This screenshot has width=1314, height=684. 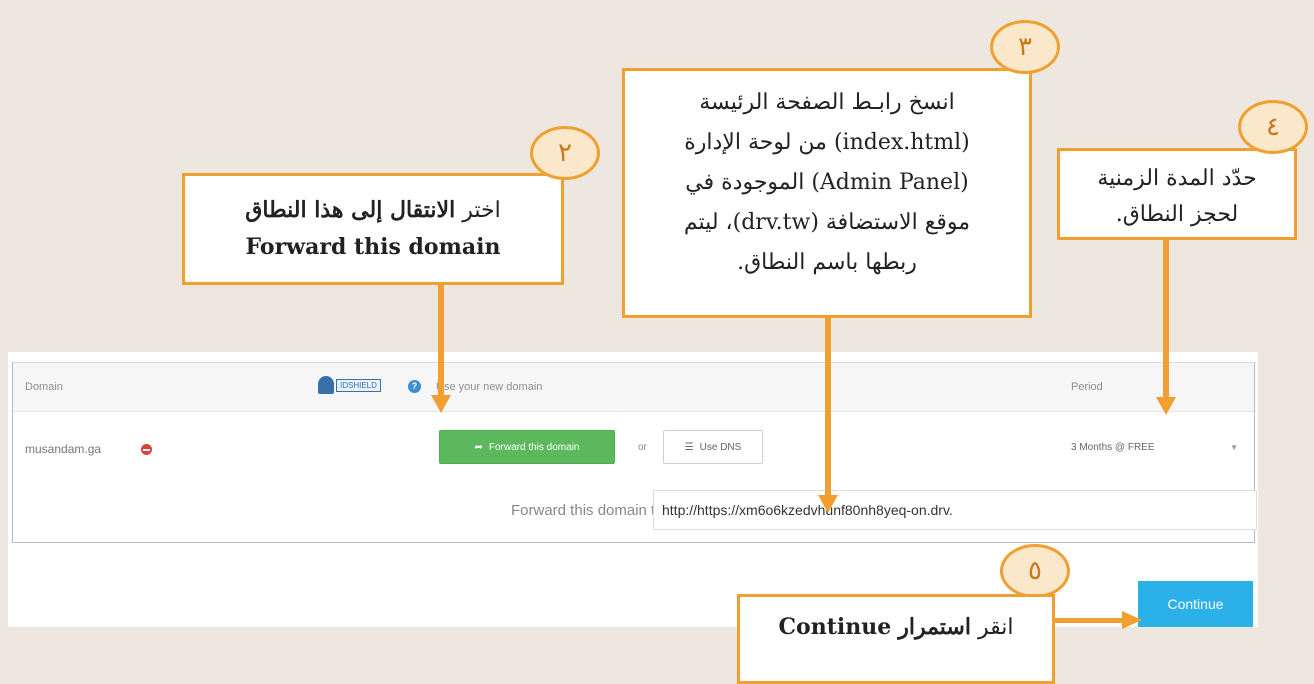 What do you see at coordinates (1113, 447) in the screenshot?
I see `period-value: 3 Months @ FREE` at bounding box center [1113, 447].